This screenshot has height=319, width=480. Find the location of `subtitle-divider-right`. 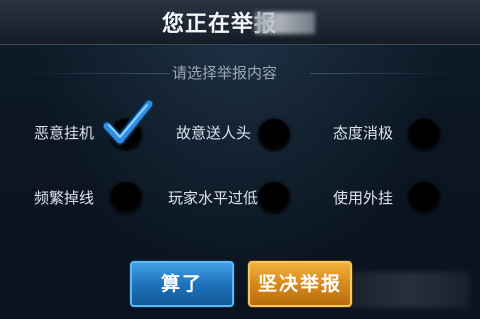

subtitle-divider-right is located at coordinates (385, 73).